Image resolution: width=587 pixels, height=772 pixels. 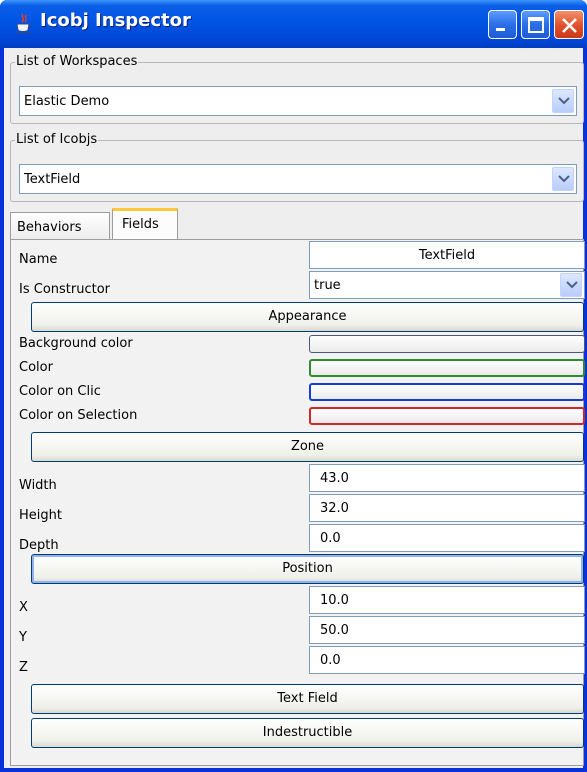 I want to click on z-label: Z, so click(x=23, y=667).